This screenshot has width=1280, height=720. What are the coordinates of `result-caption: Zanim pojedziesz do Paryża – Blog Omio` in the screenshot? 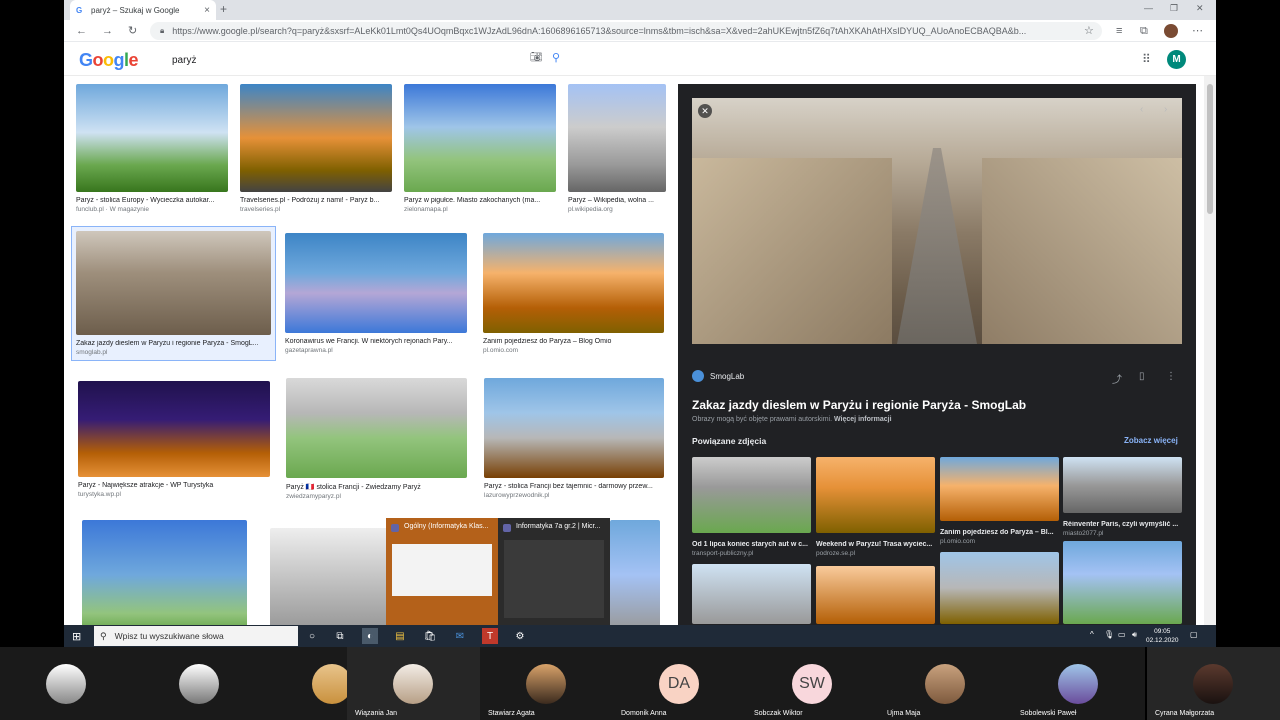 It's located at (547, 341).